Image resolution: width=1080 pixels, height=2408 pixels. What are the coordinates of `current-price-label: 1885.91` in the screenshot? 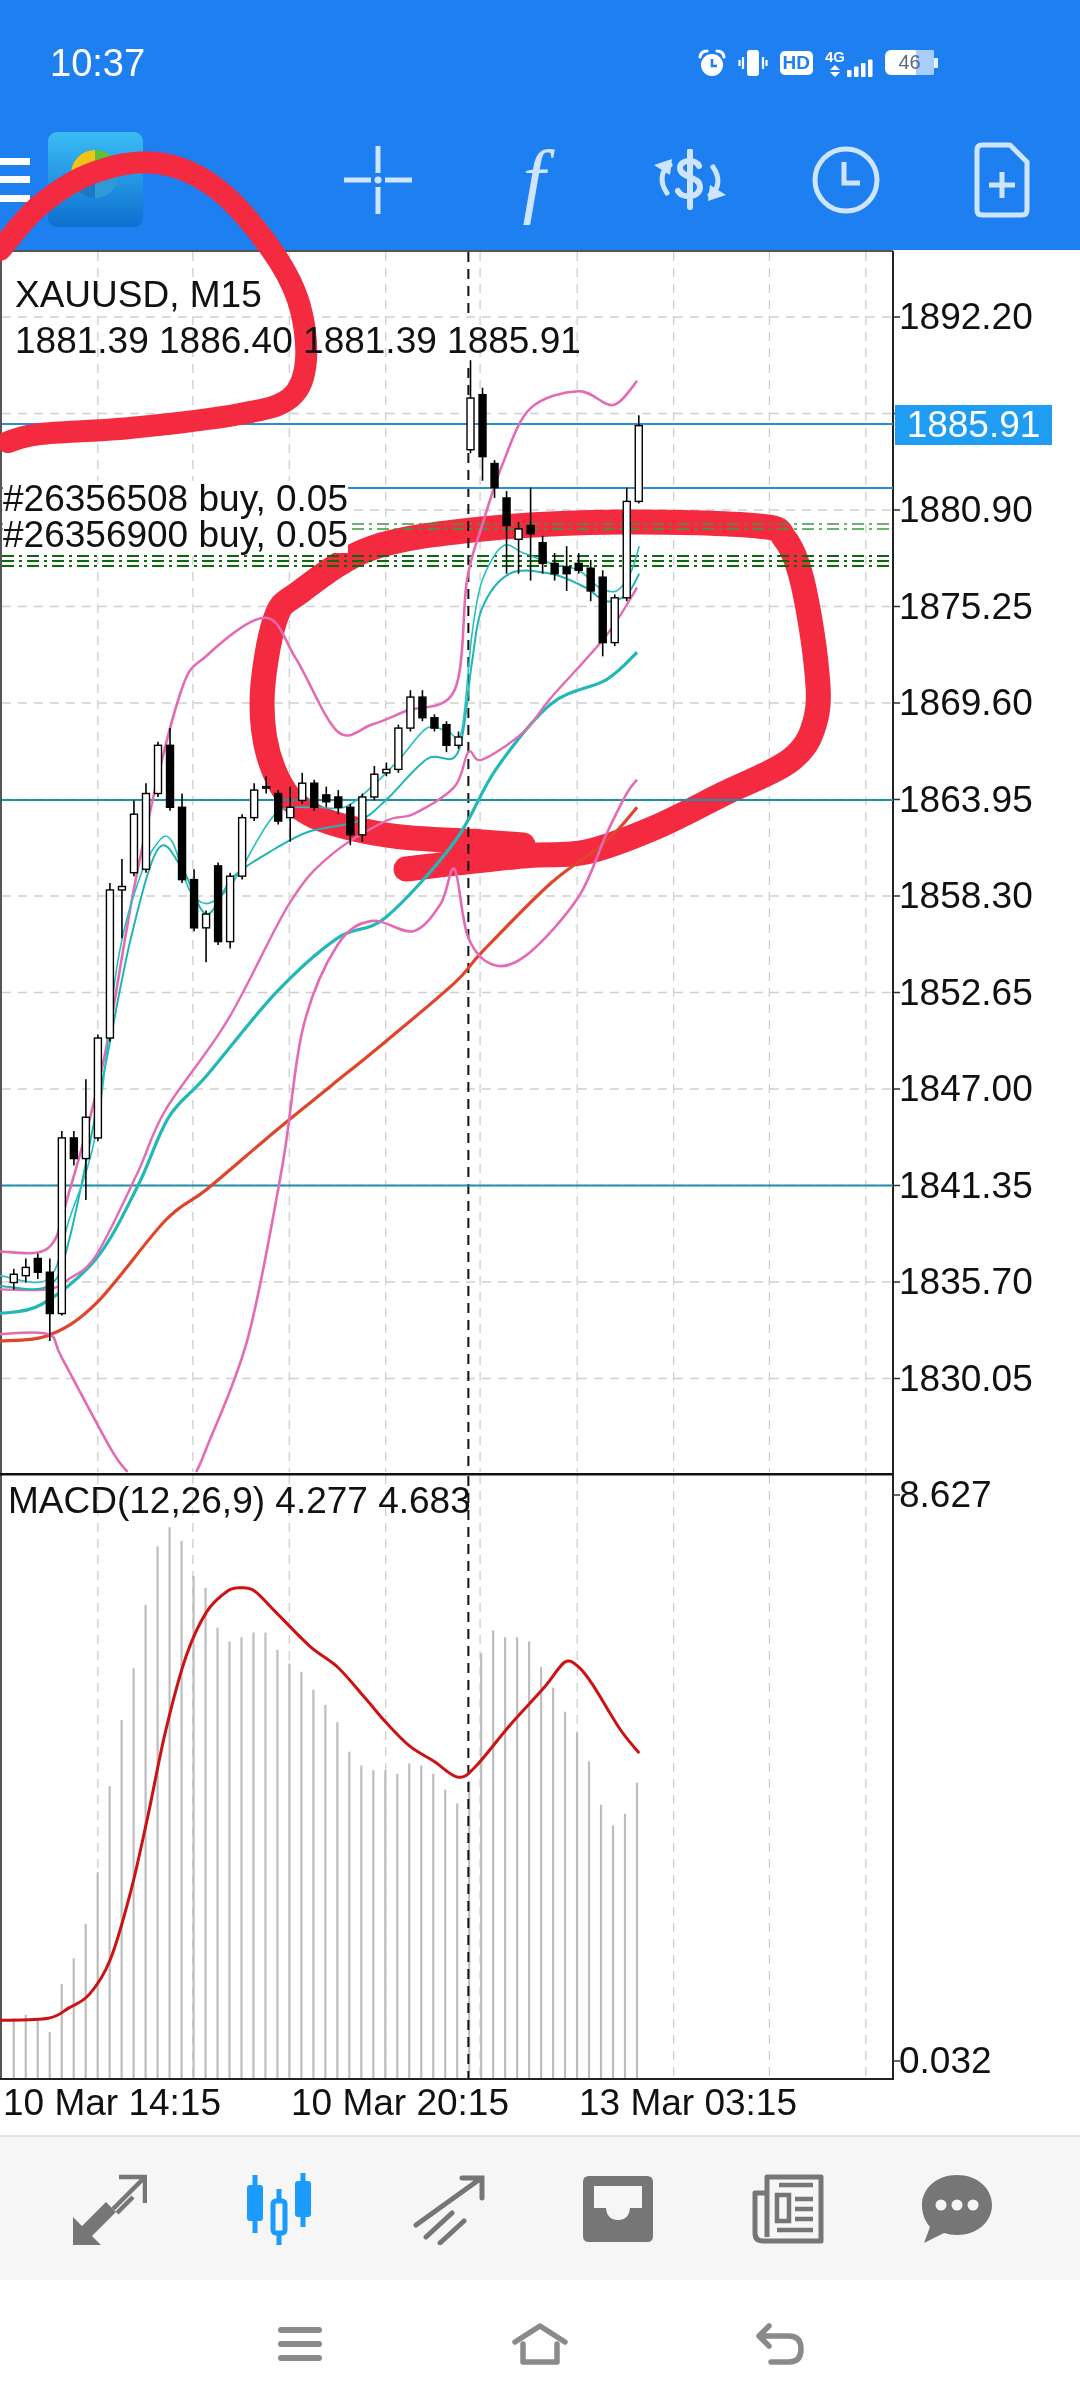 It's located at (973, 425).